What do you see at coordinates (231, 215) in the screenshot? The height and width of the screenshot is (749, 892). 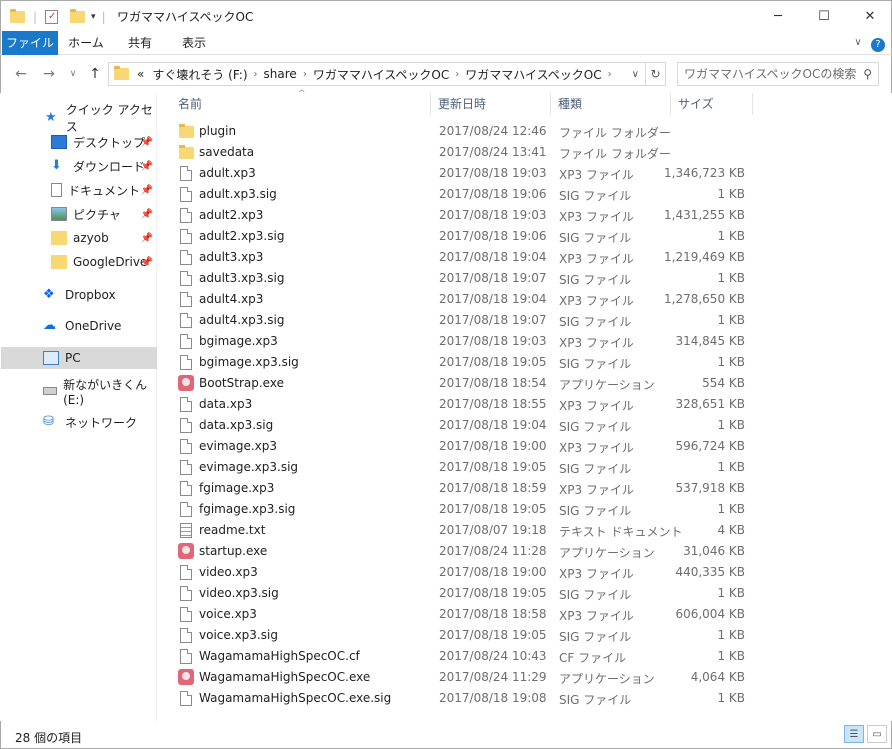 I see `file-name: adult2.xp3` at bounding box center [231, 215].